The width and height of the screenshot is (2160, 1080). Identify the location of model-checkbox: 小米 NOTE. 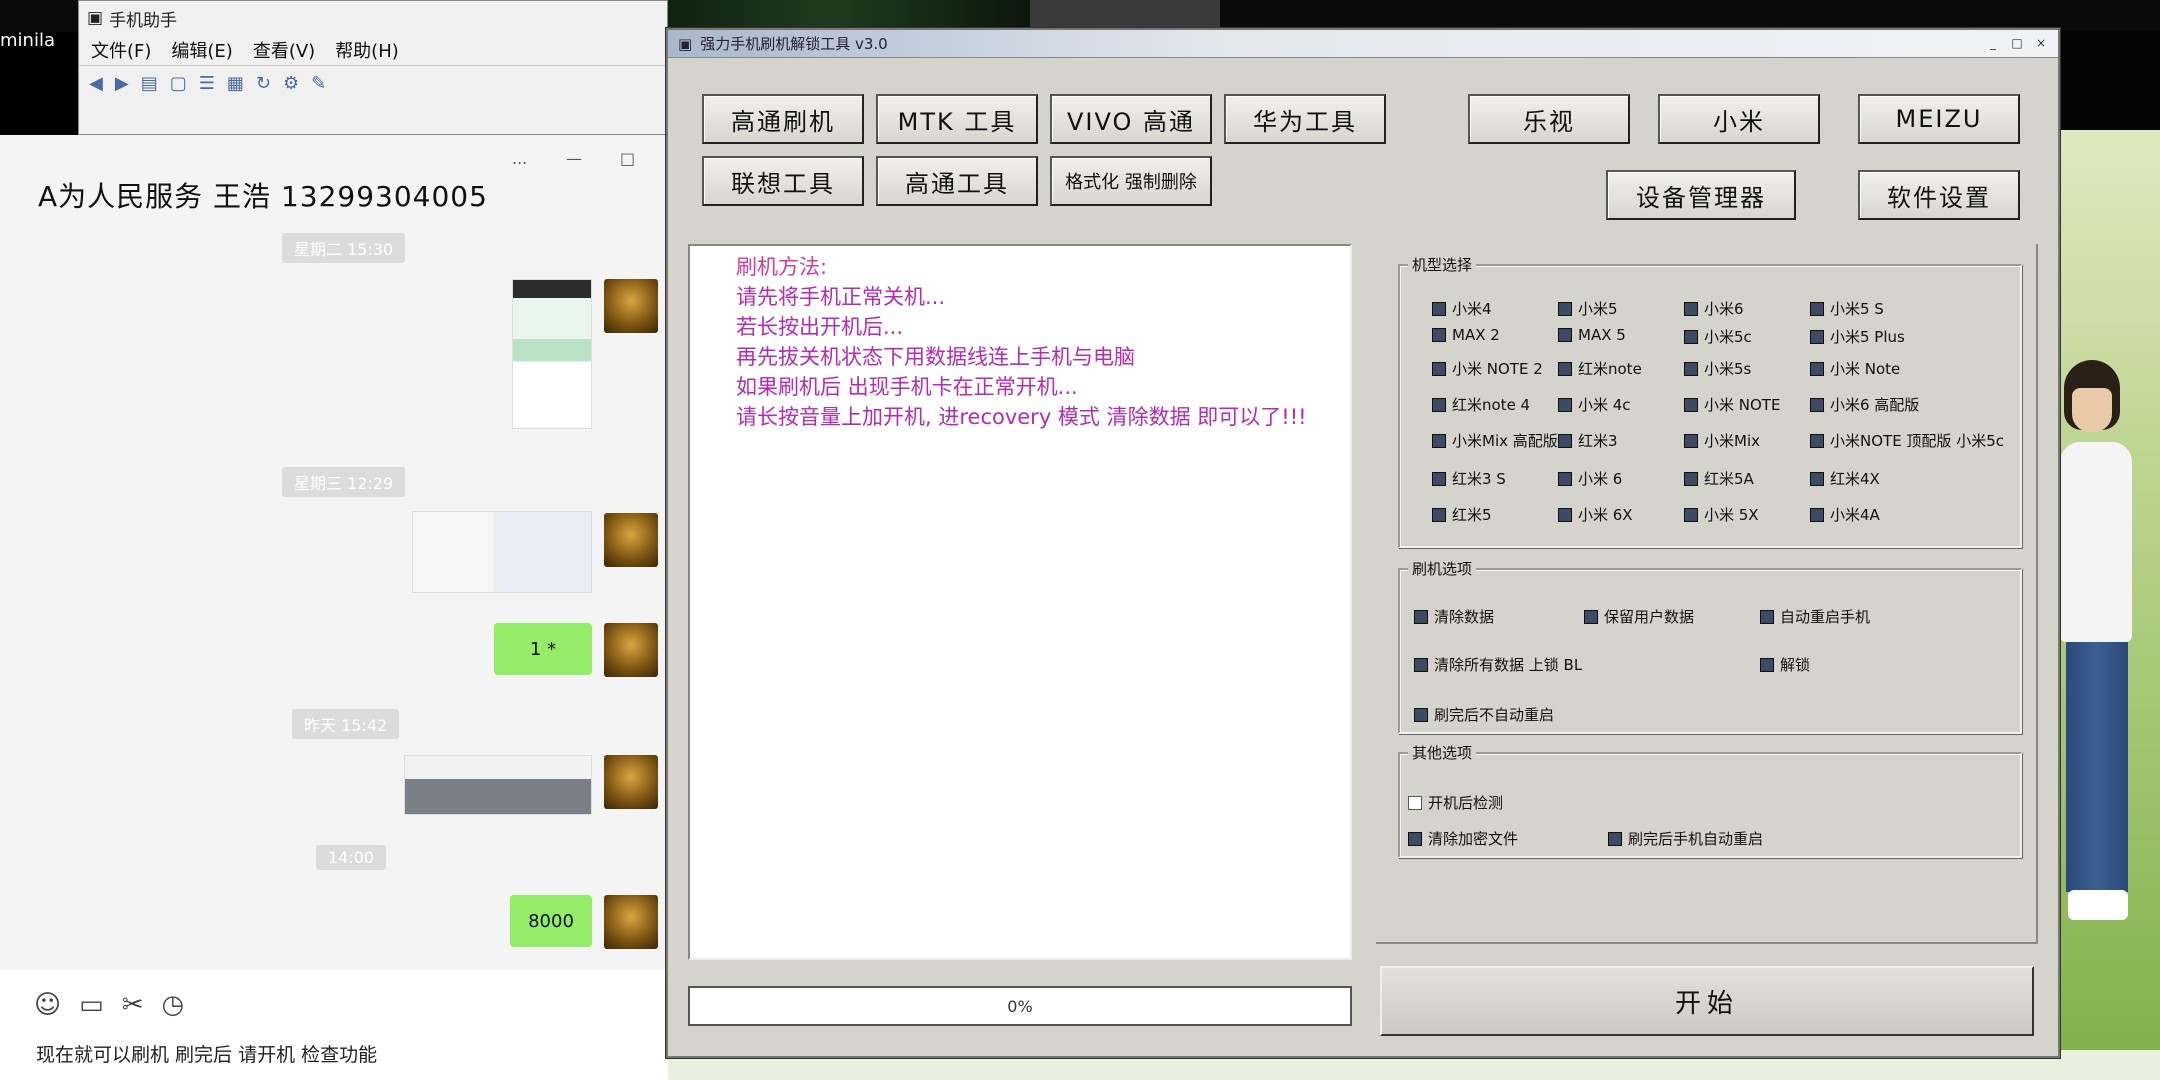
(1732, 404).